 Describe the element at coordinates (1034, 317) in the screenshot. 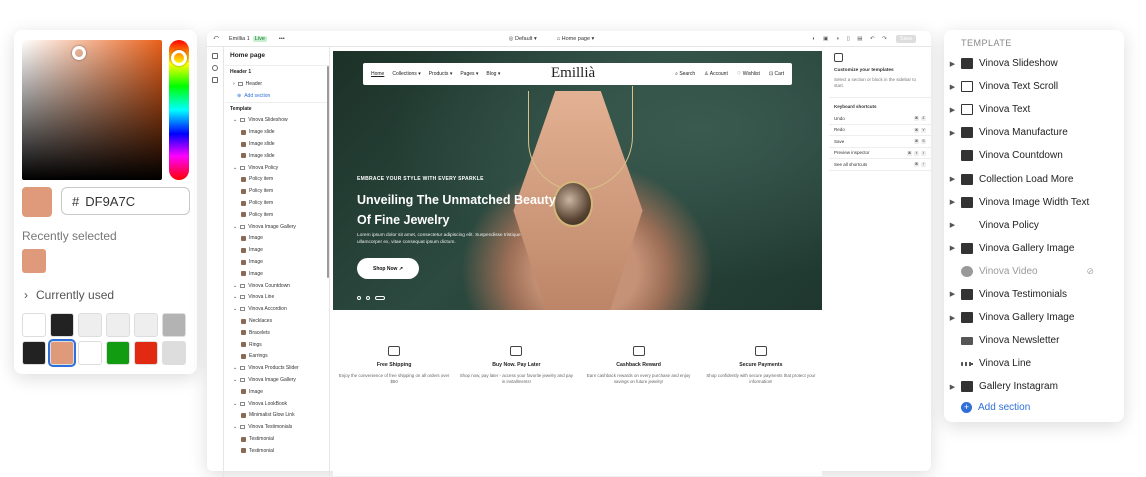

I see `template-section-item: ▶ Vinova Gallery Image` at that location.